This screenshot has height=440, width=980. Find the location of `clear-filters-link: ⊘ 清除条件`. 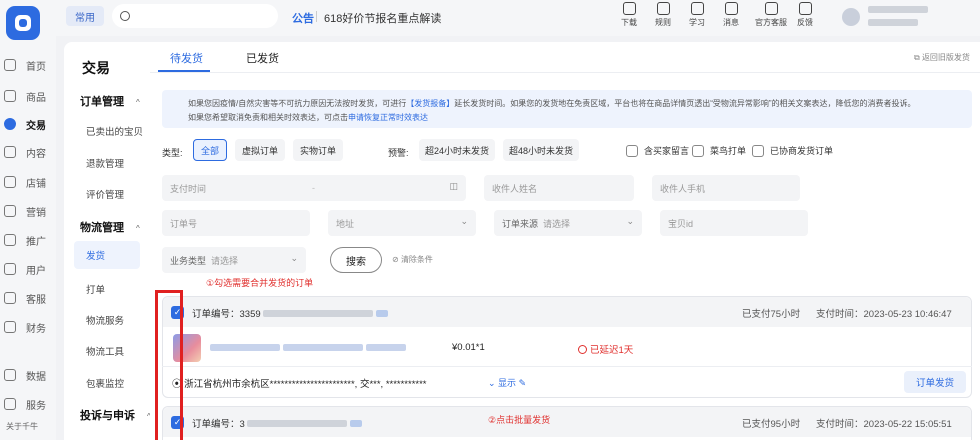

clear-filters-link: ⊘ 清除条件 is located at coordinates (412, 259).